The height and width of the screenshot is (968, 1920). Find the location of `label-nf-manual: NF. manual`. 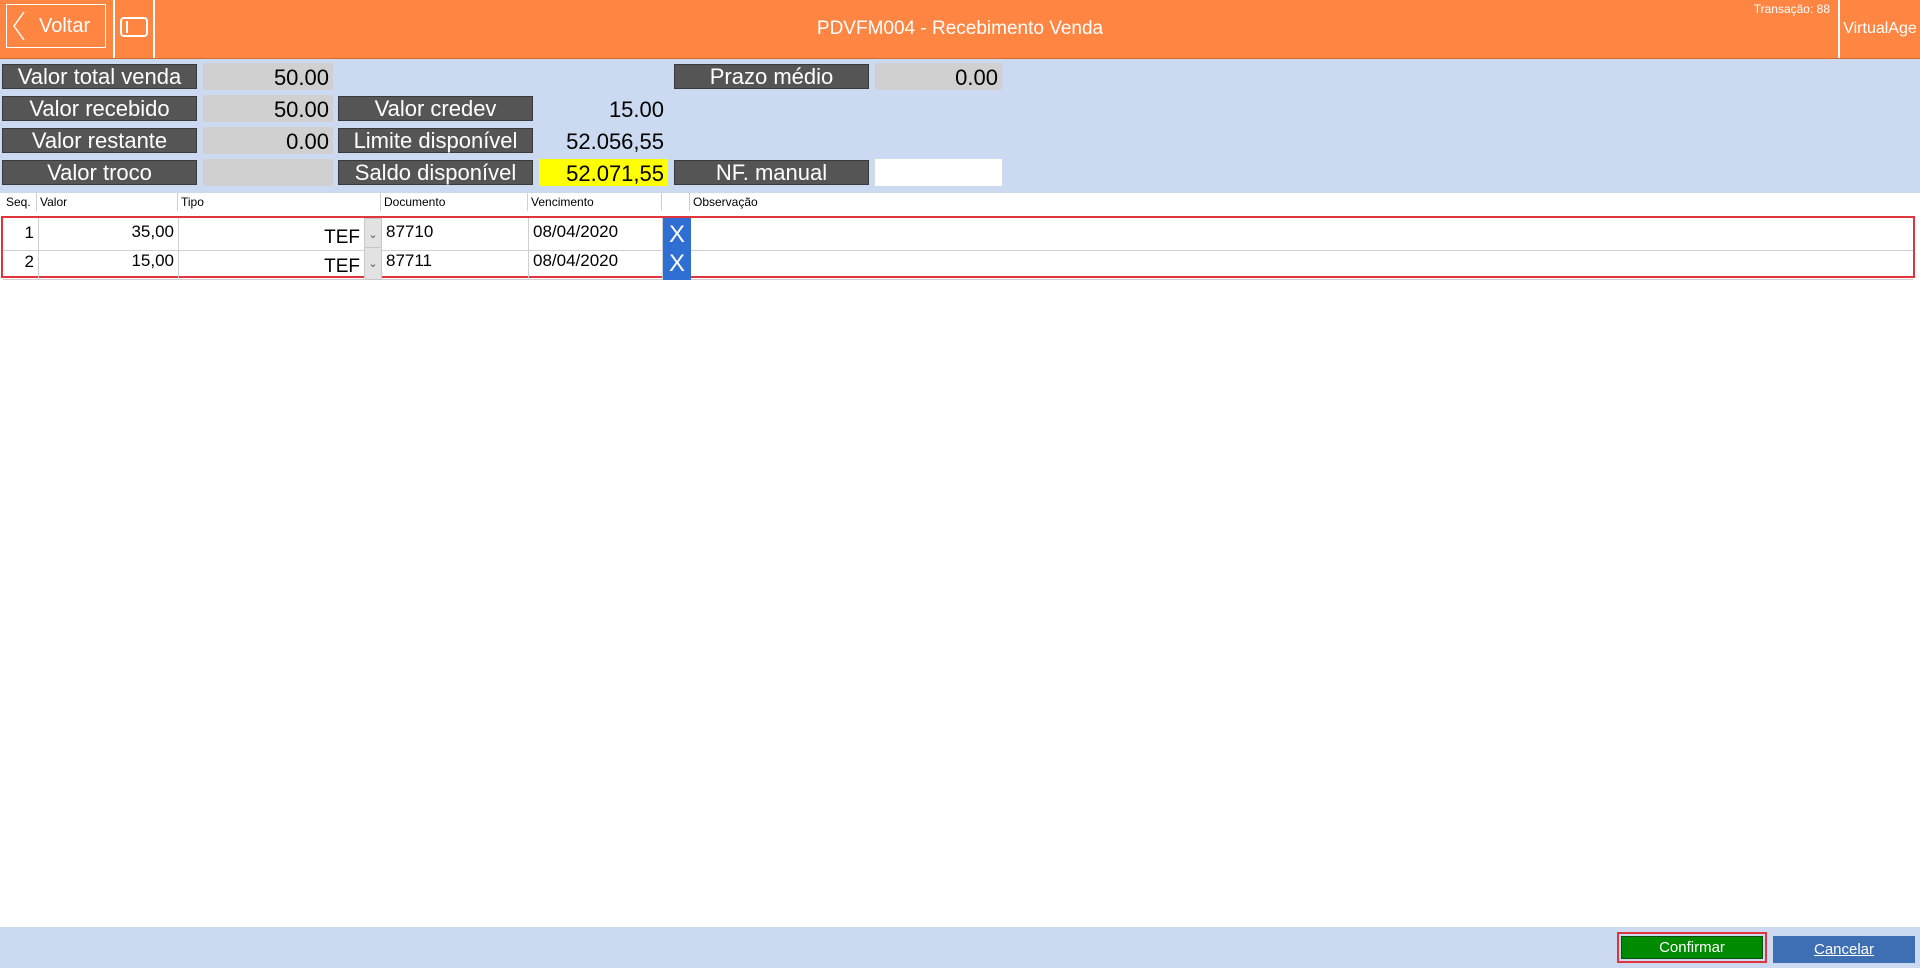

label-nf-manual: NF. manual is located at coordinates (771, 172).